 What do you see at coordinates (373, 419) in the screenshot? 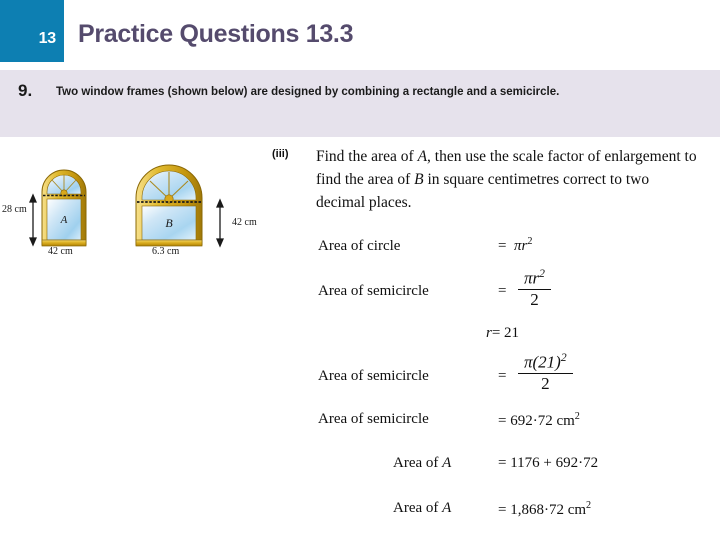
I see `math-row-5-label: Area of semicircle` at bounding box center [373, 419].